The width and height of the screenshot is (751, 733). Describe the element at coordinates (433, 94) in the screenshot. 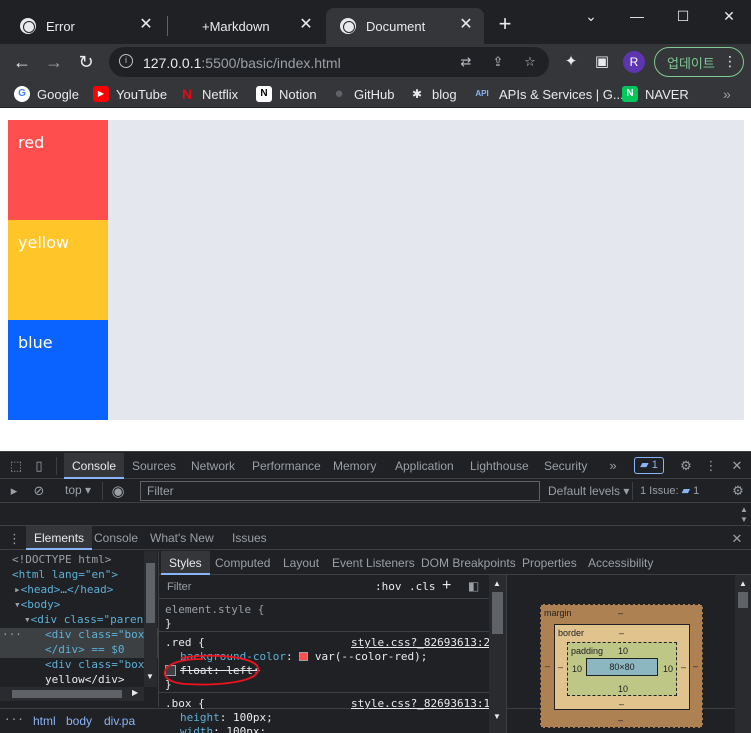

I see `bookmark-blog: ✱ blog` at that location.